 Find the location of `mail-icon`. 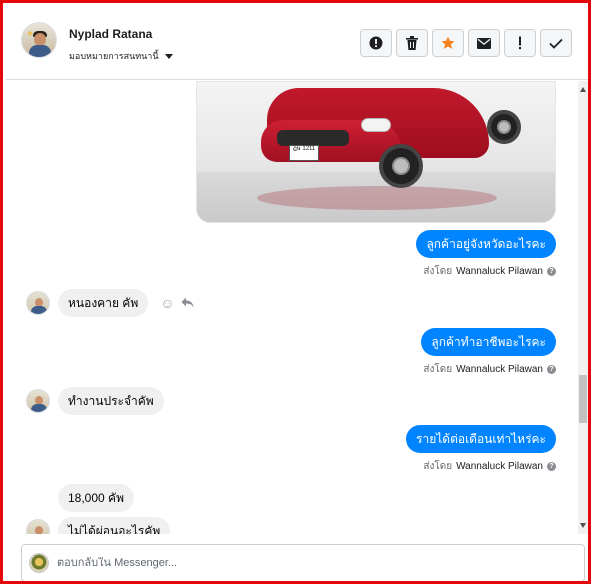

mail-icon is located at coordinates (484, 43).